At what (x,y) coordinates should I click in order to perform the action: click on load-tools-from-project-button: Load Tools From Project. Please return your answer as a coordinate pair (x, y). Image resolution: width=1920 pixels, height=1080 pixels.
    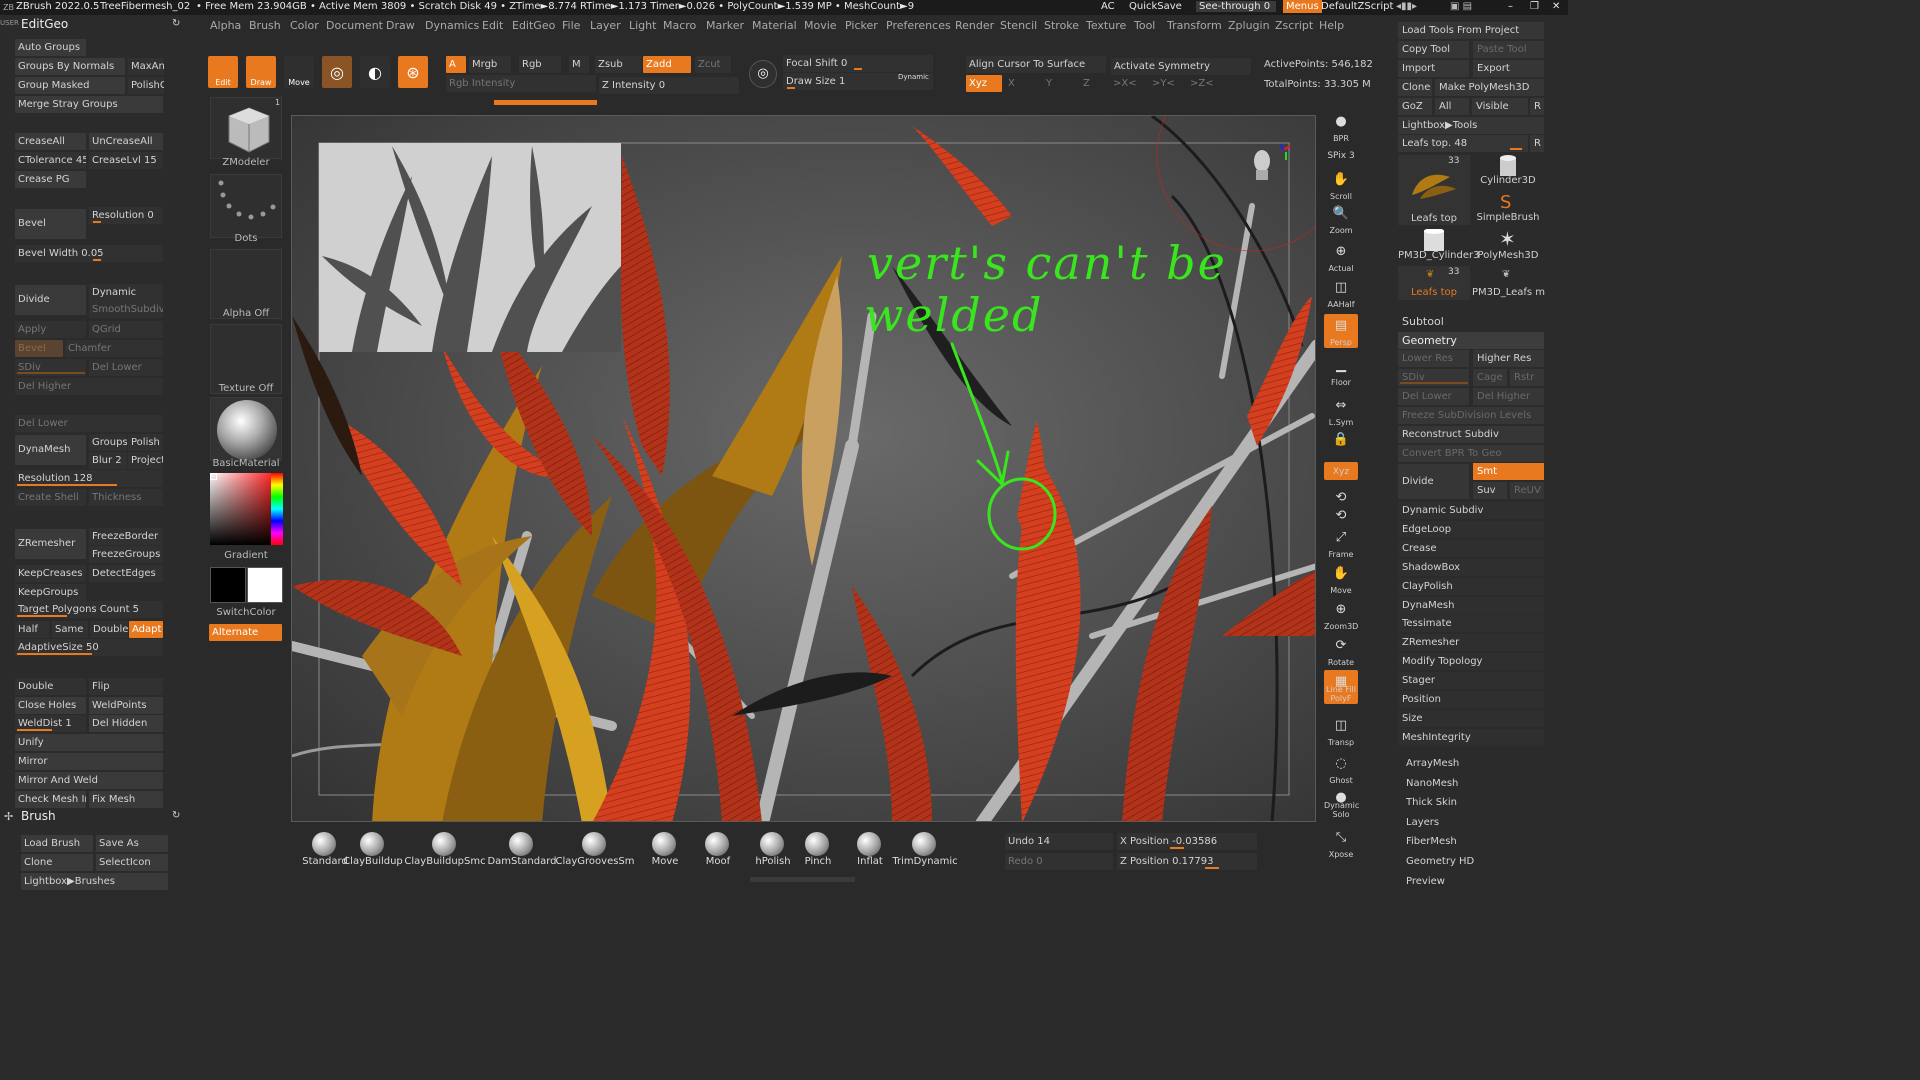
    Looking at the image, I should click on (1471, 30).